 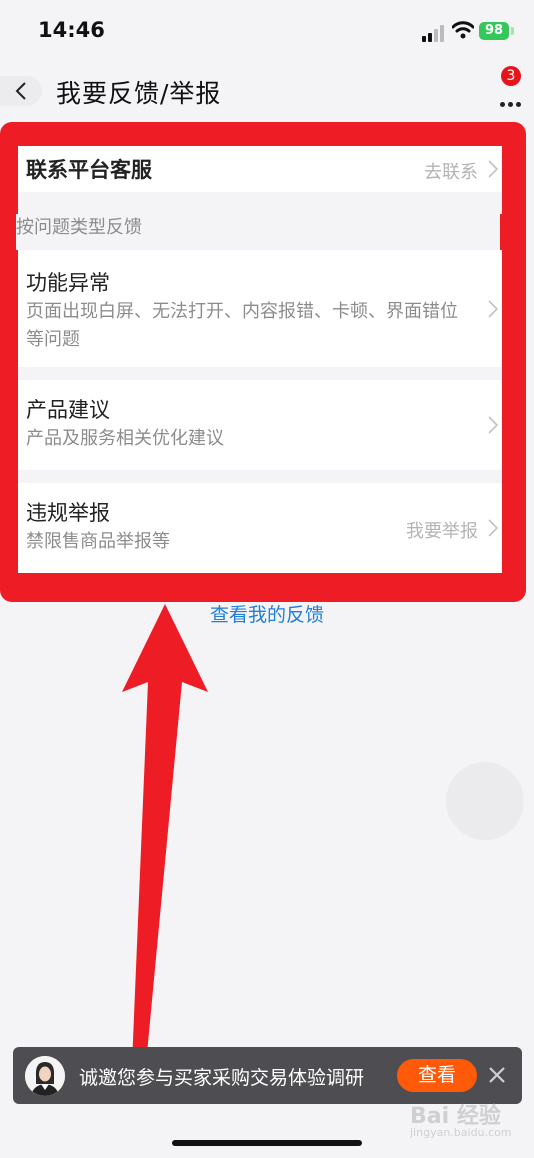 What do you see at coordinates (125, 438) in the screenshot?
I see `feedback-item-desc: 产品及服务相关优化建议` at bounding box center [125, 438].